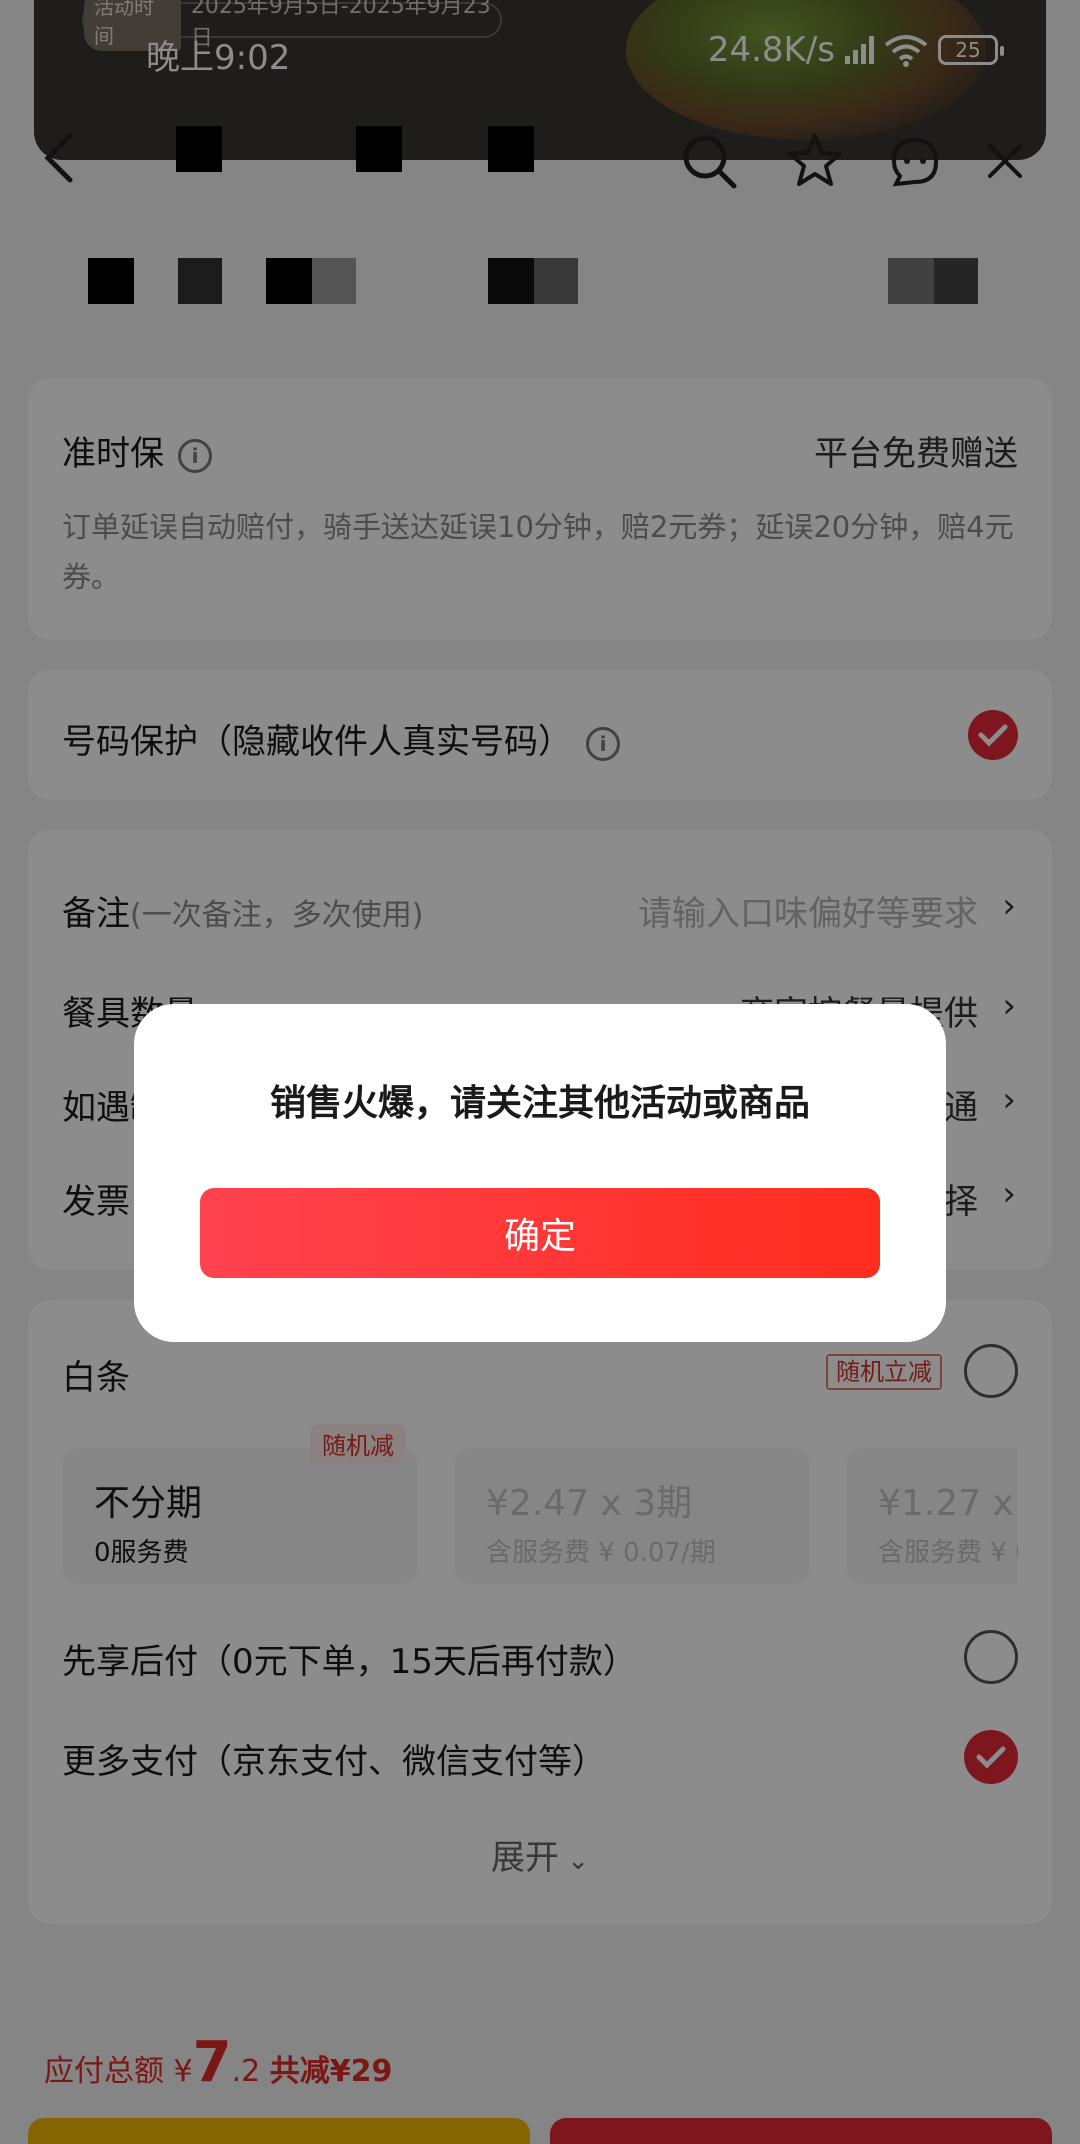 The height and width of the screenshot is (2144, 1080). Describe the element at coordinates (540, 1173) in the screenshot. I see `alert-dialog: 销售火爆，请关注其他活动或商品 确定` at that location.